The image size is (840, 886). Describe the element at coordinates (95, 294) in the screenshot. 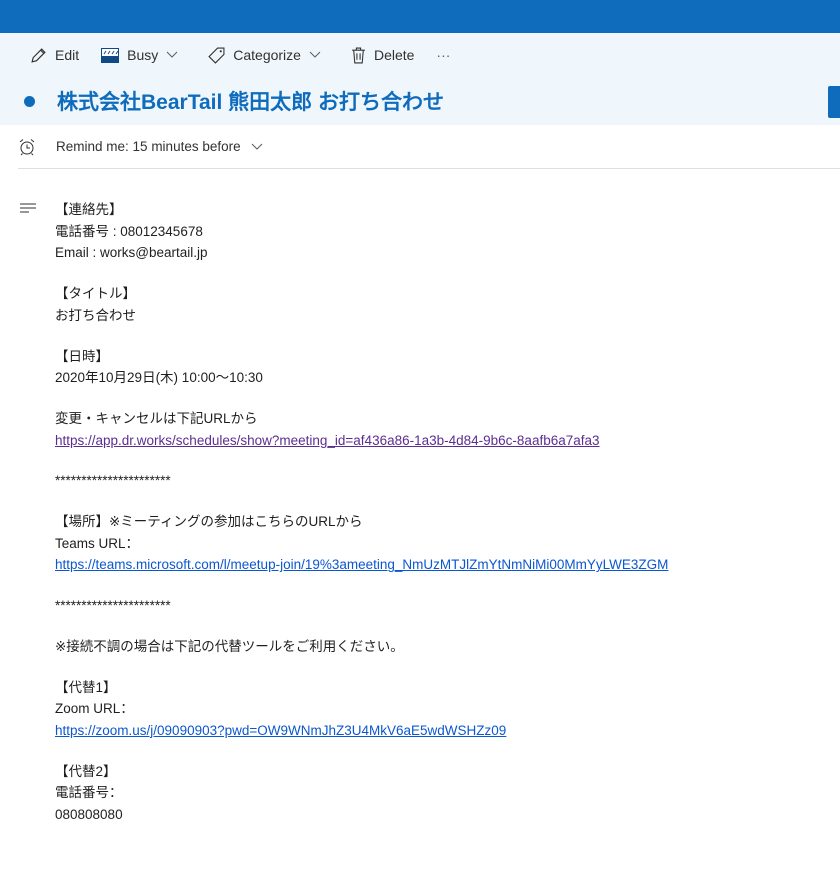

I see `title-heading: 【タイトル】` at that location.